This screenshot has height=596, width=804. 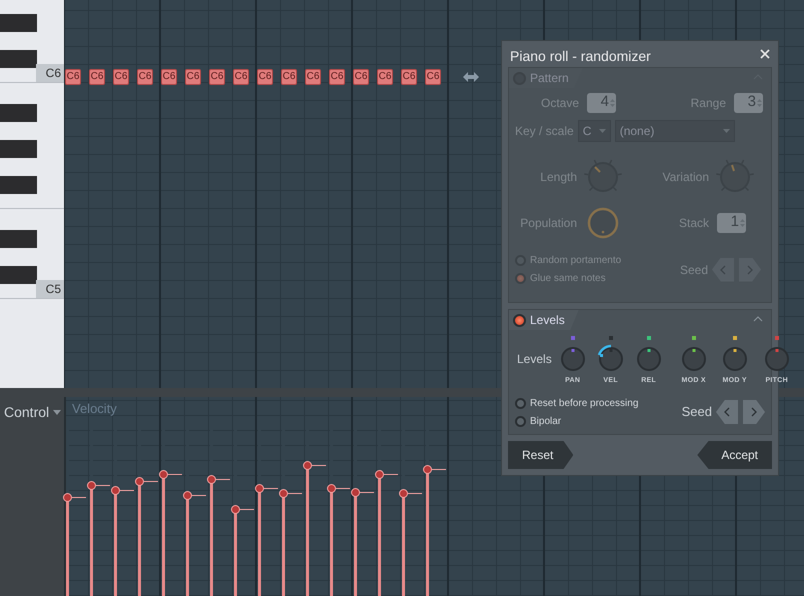 What do you see at coordinates (547, 320) in the screenshot?
I see `section-title: Levels` at bounding box center [547, 320].